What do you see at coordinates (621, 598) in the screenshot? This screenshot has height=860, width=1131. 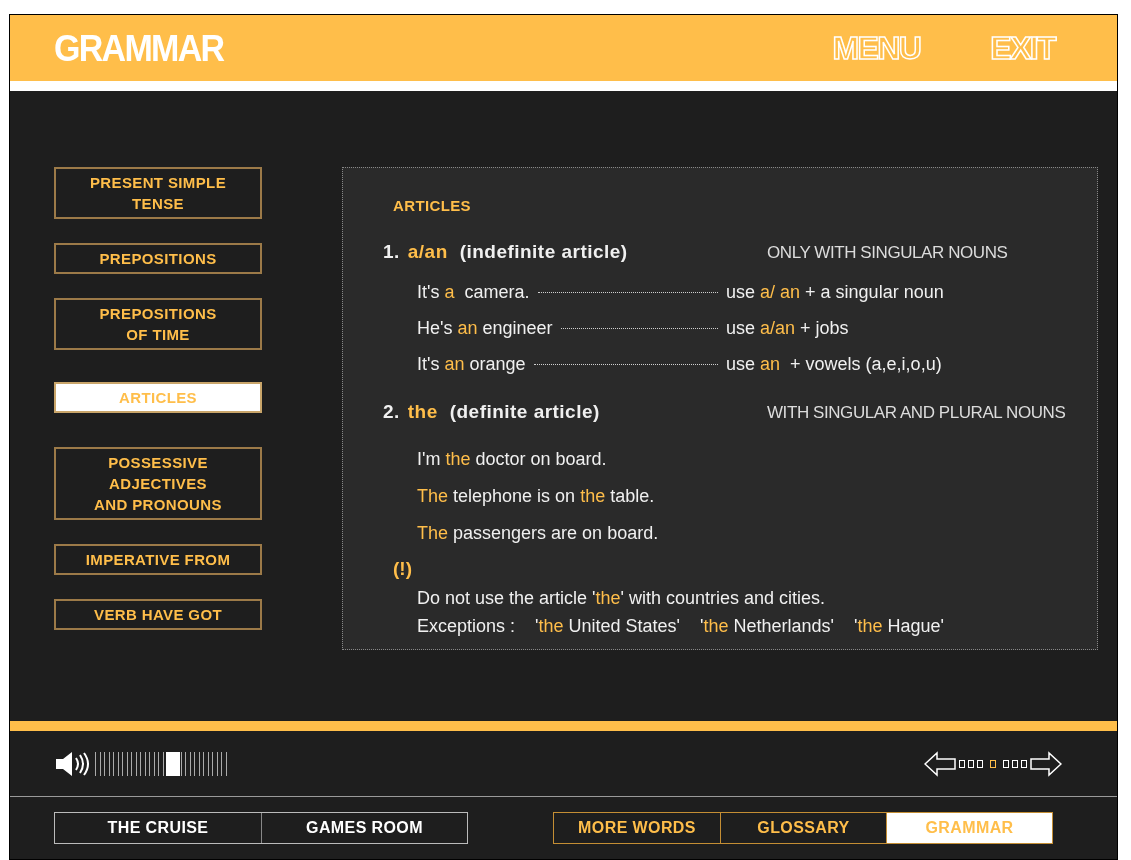 I see `warning-text: Do not use the article 'the' with countries and cities.` at bounding box center [621, 598].